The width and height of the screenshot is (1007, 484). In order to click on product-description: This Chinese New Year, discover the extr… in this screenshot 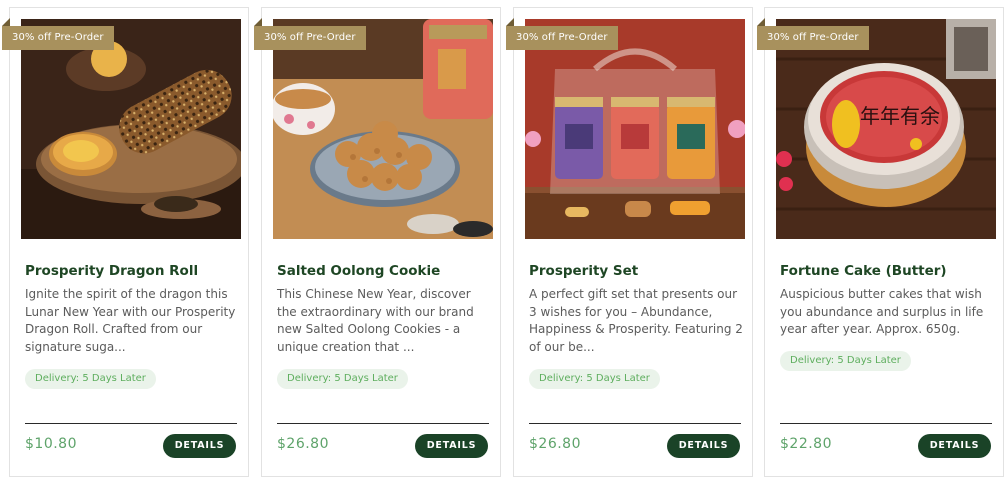, I will do `click(375, 320)`.